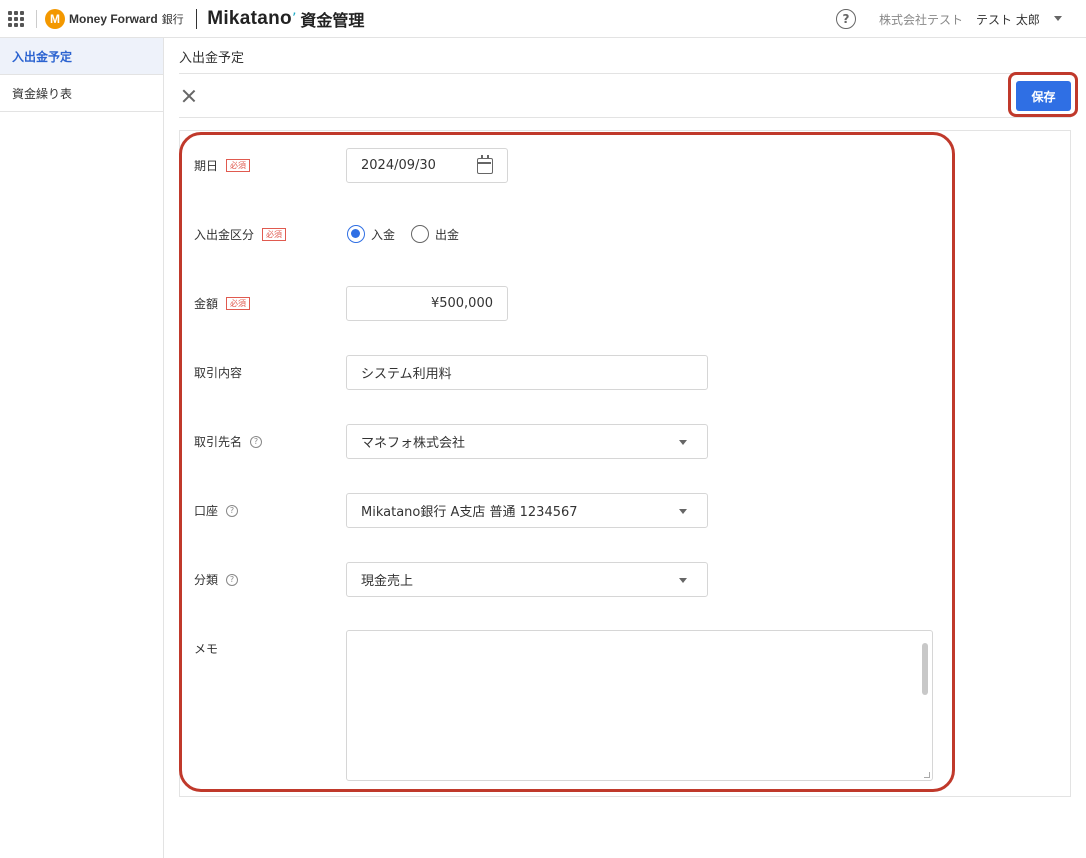  What do you see at coordinates (196, 18) in the screenshot?
I see `logo-divider` at bounding box center [196, 18].